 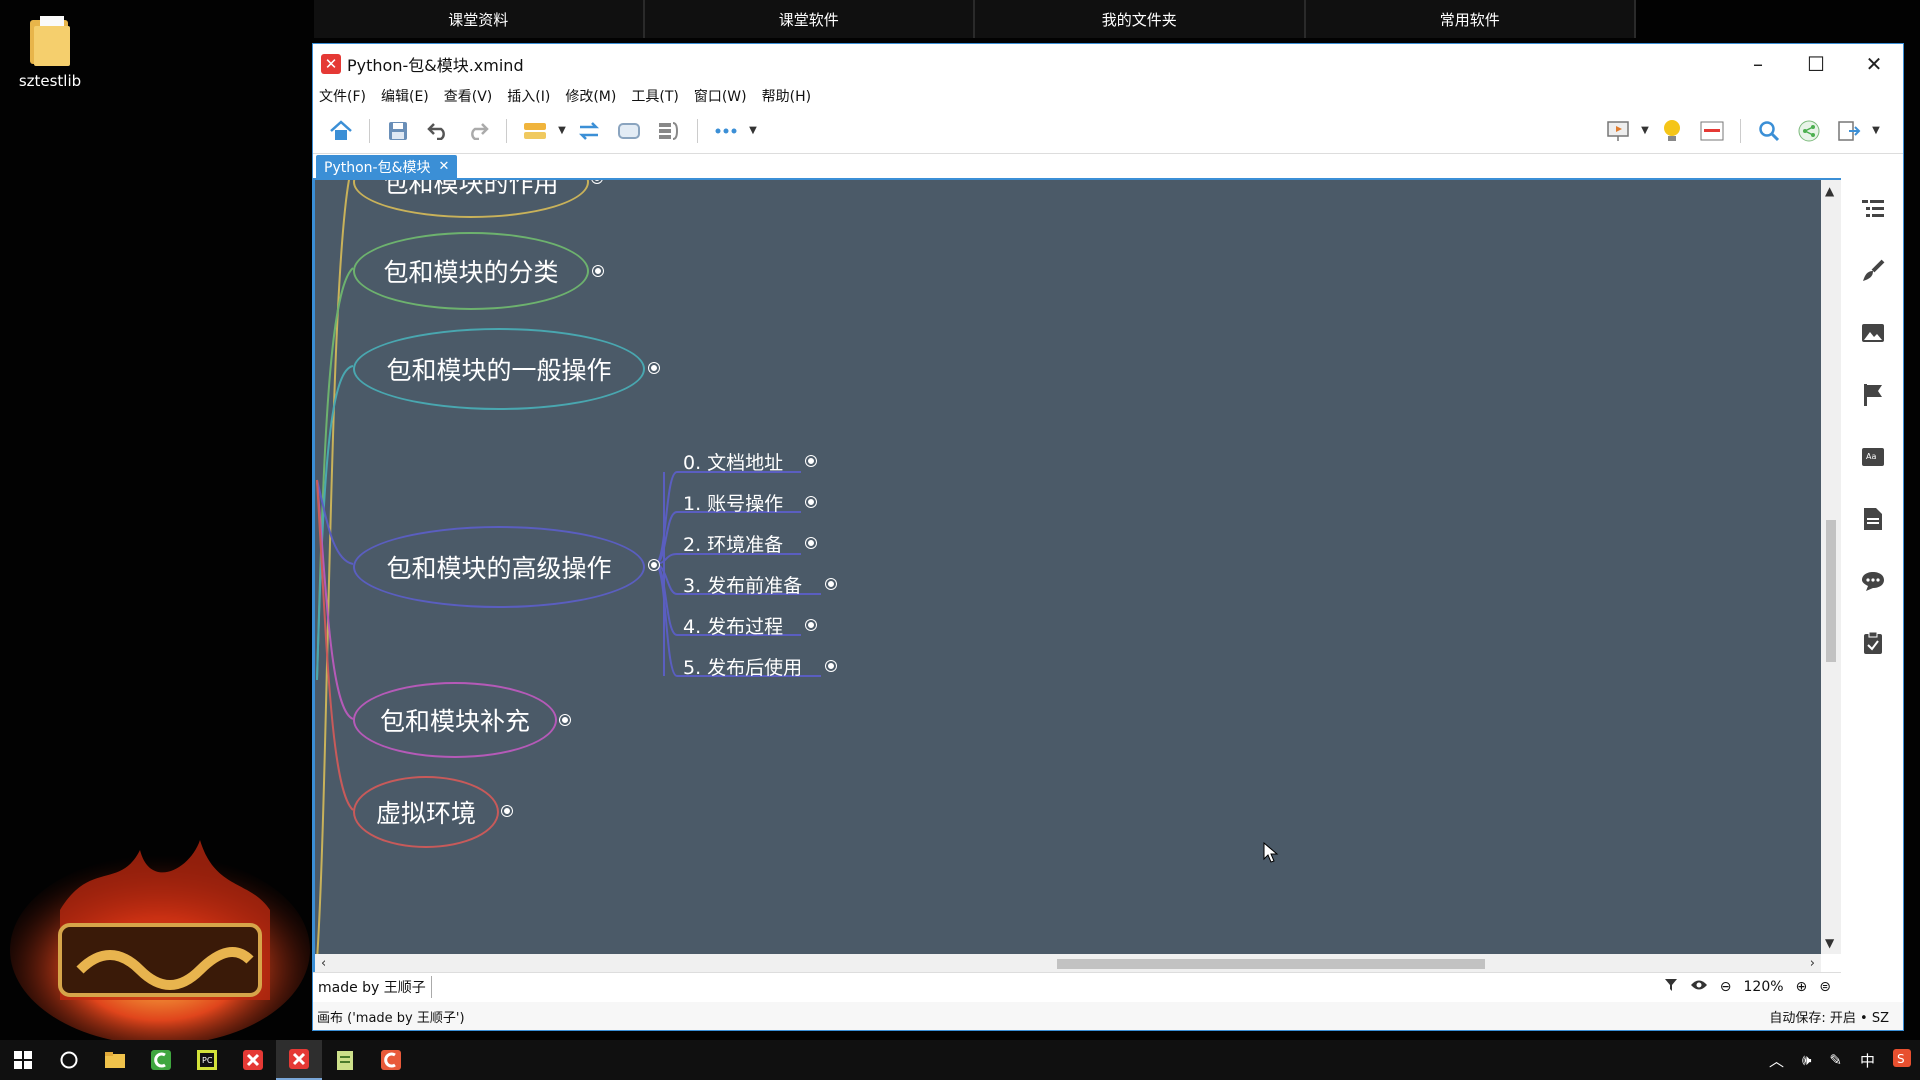 What do you see at coordinates (1769, 131) in the screenshot?
I see `search-icon` at bounding box center [1769, 131].